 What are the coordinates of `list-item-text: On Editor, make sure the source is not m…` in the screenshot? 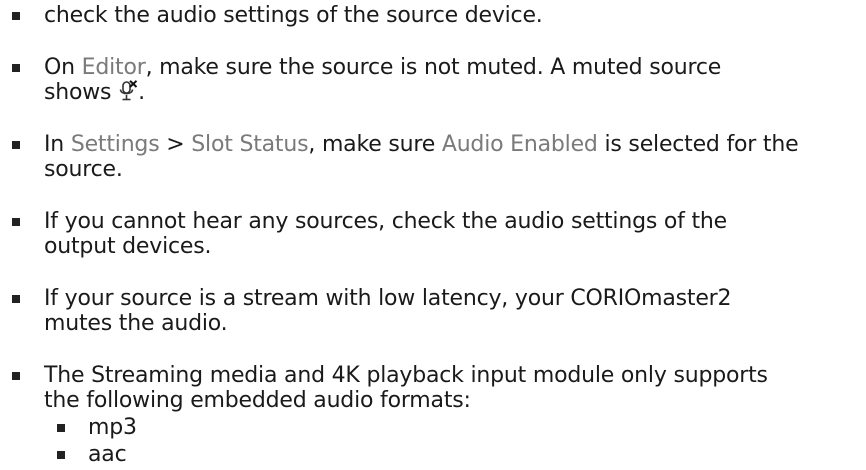 It's located at (453, 80).